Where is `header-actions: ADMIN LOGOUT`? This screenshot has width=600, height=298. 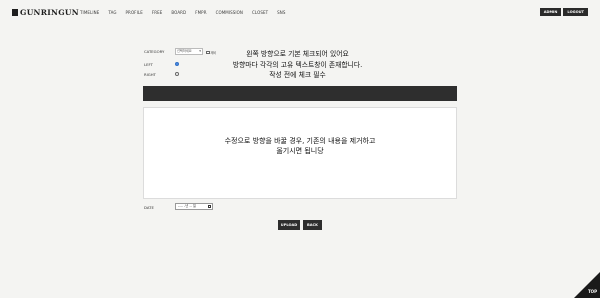
header-actions: ADMIN LOGOUT is located at coordinates (563, 12).